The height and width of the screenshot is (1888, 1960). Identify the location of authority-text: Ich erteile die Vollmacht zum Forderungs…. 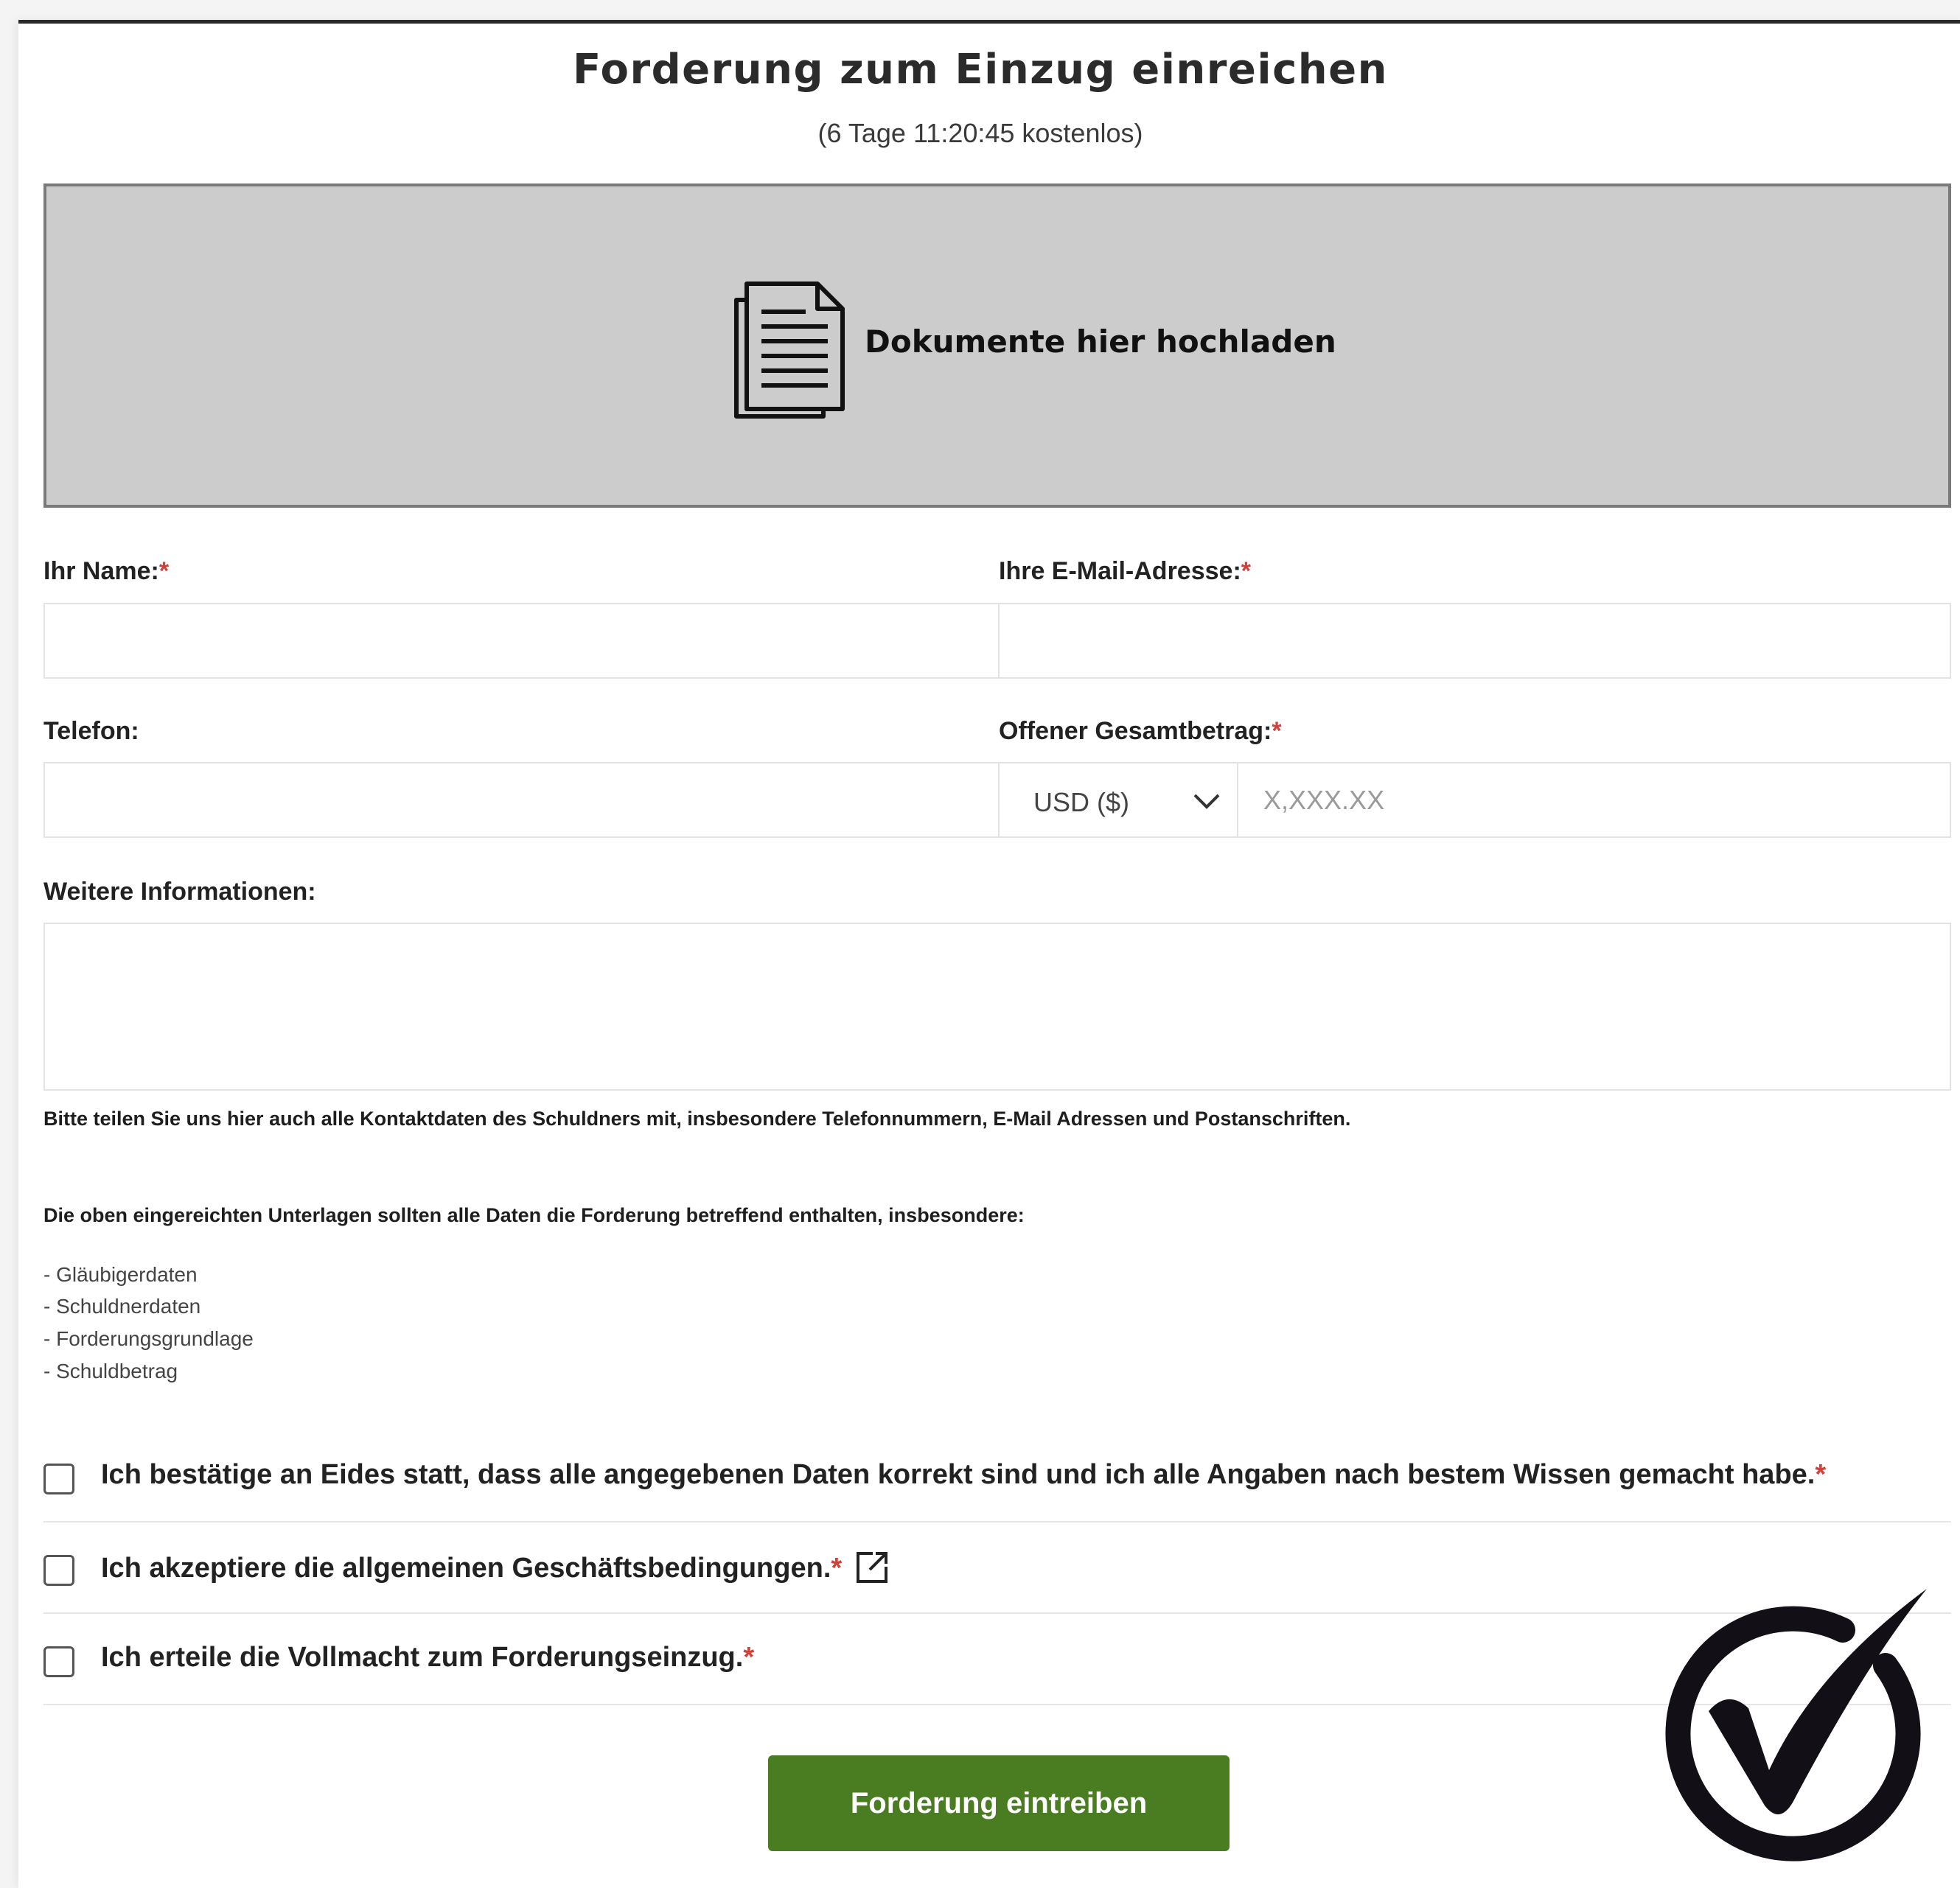
(427, 1658).